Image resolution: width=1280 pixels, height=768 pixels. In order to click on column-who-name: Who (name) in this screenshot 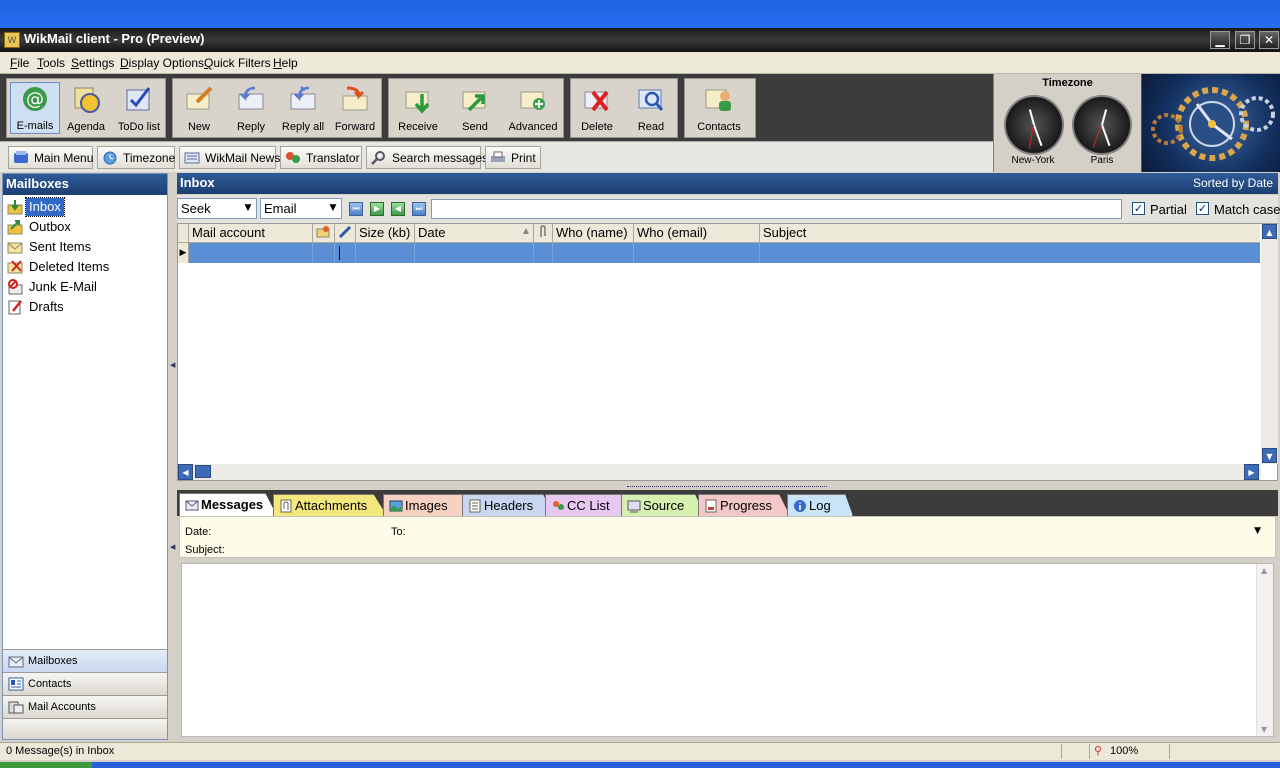, I will do `click(593, 233)`.